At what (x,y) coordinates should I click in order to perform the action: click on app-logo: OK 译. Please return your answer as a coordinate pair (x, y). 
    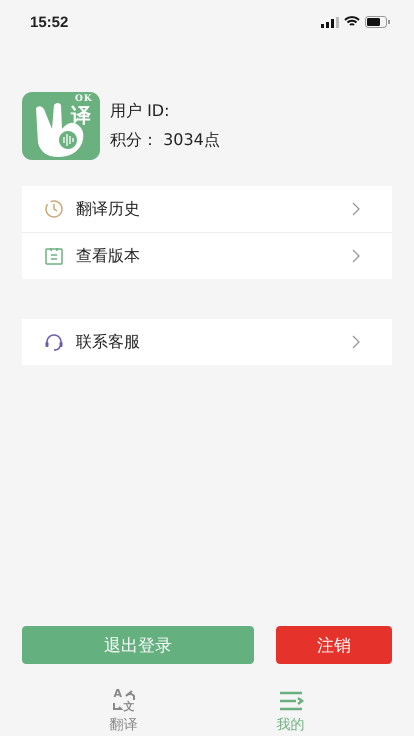
    Looking at the image, I should click on (61, 126).